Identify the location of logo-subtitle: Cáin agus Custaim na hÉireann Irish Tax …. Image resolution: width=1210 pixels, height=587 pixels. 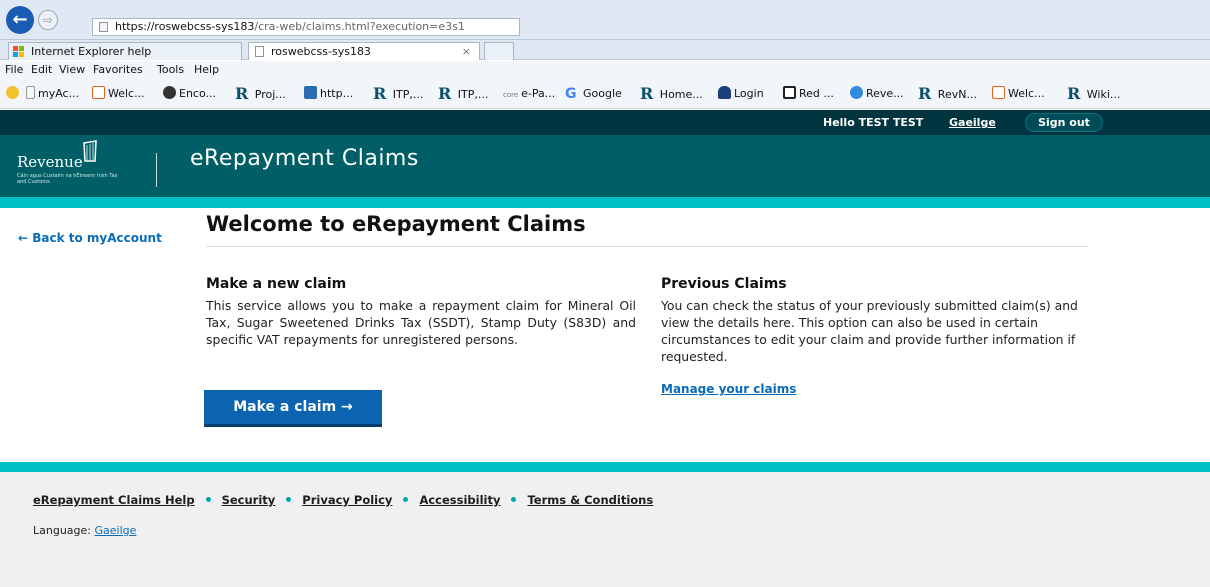
(67, 179).